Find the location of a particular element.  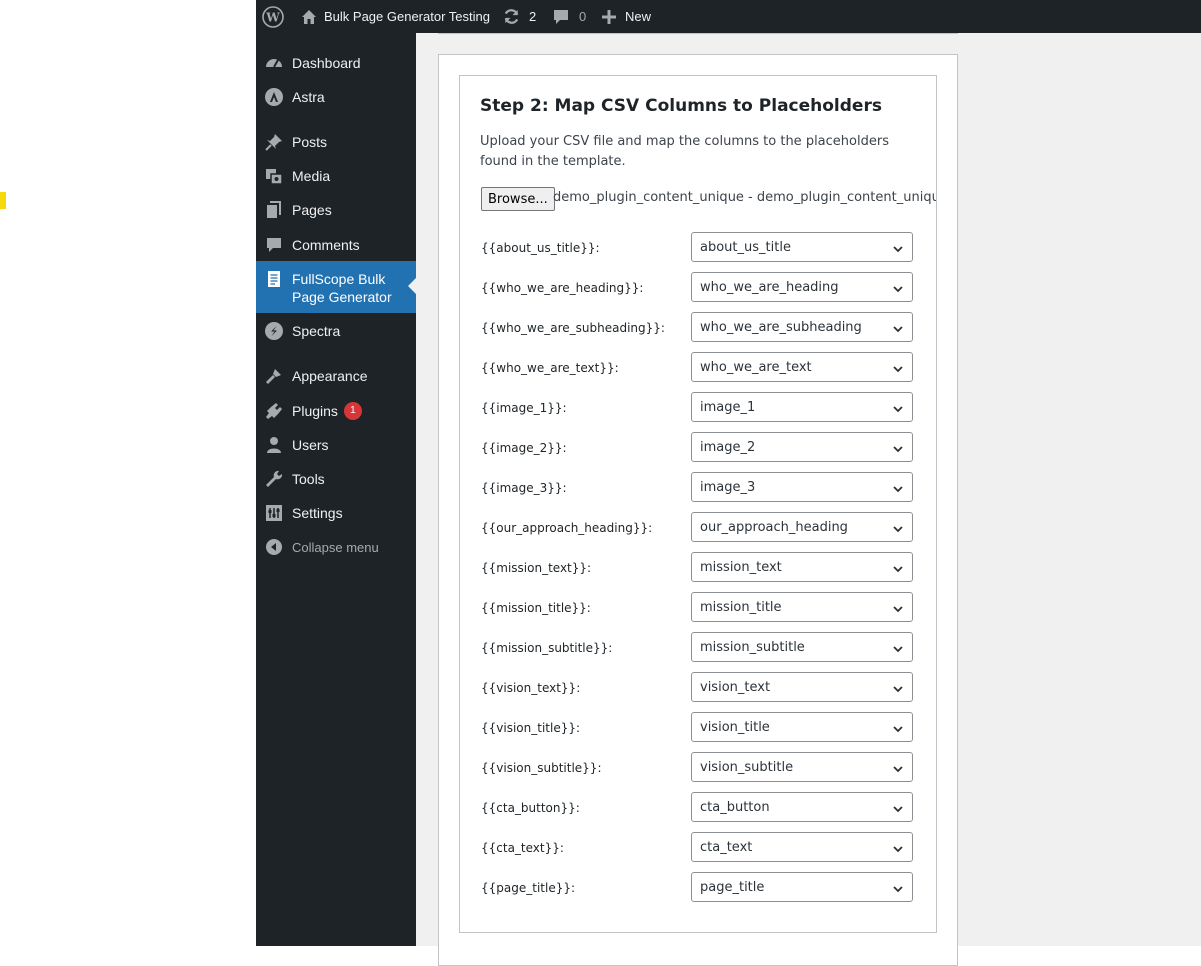

refresh-icon is located at coordinates (511, 16).